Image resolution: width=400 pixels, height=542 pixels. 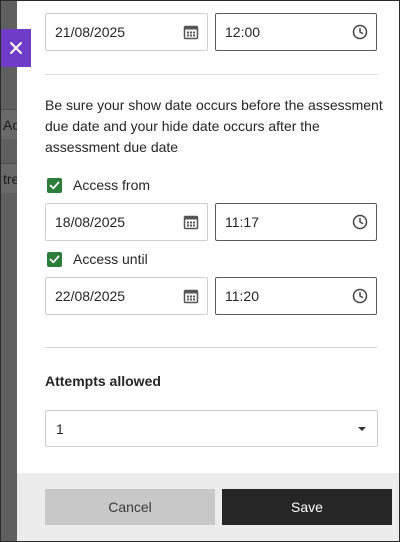 What do you see at coordinates (60, 428) in the screenshot?
I see `attempts-allowed-value: 1` at bounding box center [60, 428].